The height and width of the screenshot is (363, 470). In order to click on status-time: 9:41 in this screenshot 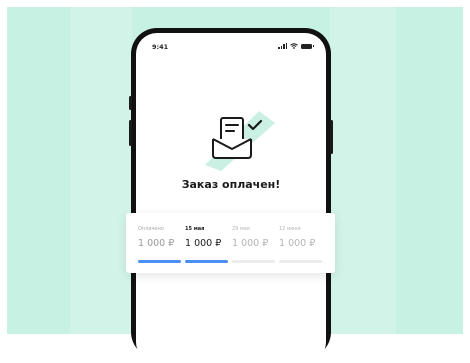, I will do `click(160, 47)`.